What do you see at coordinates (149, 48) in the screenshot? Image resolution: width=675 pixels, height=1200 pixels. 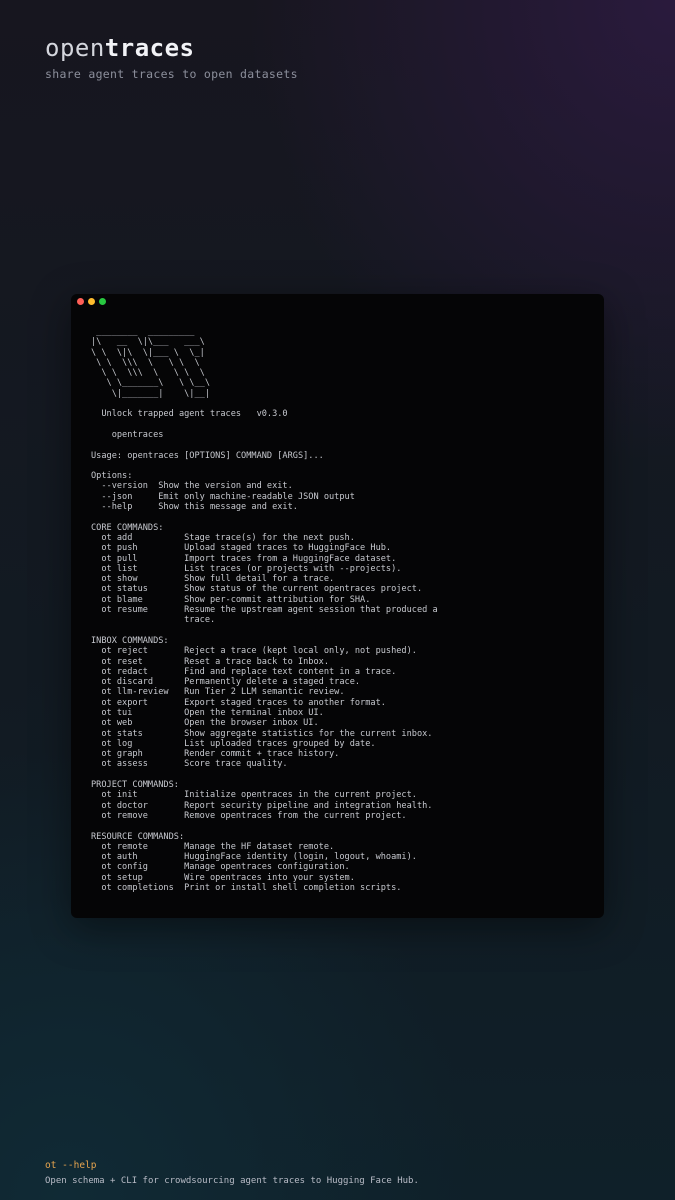 I see `brand-title-bold: traces` at bounding box center [149, 48].